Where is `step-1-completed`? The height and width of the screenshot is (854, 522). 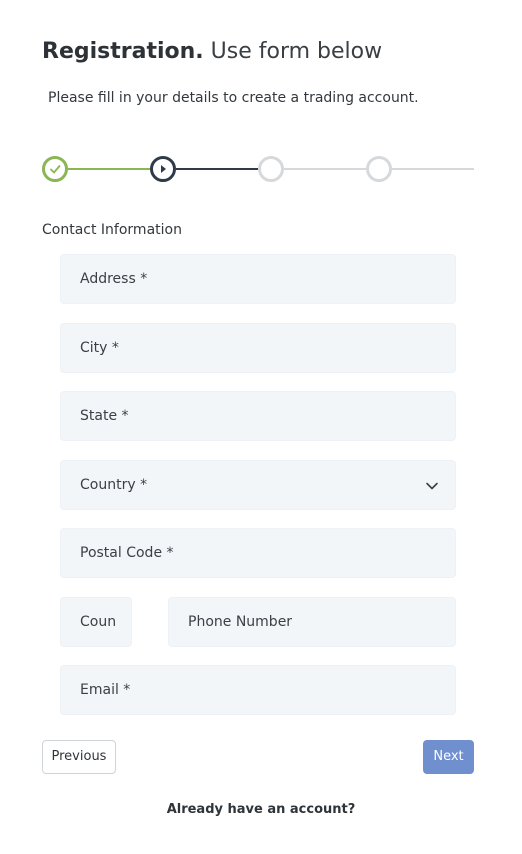 step-1-completed is located at coordinates (55, 169).